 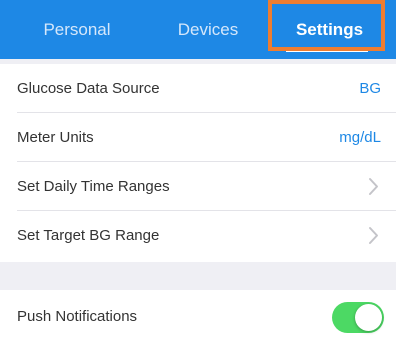 I want to click on glucose-data-source-row: Glucose Data Source BG, so click(x=198, y=88).